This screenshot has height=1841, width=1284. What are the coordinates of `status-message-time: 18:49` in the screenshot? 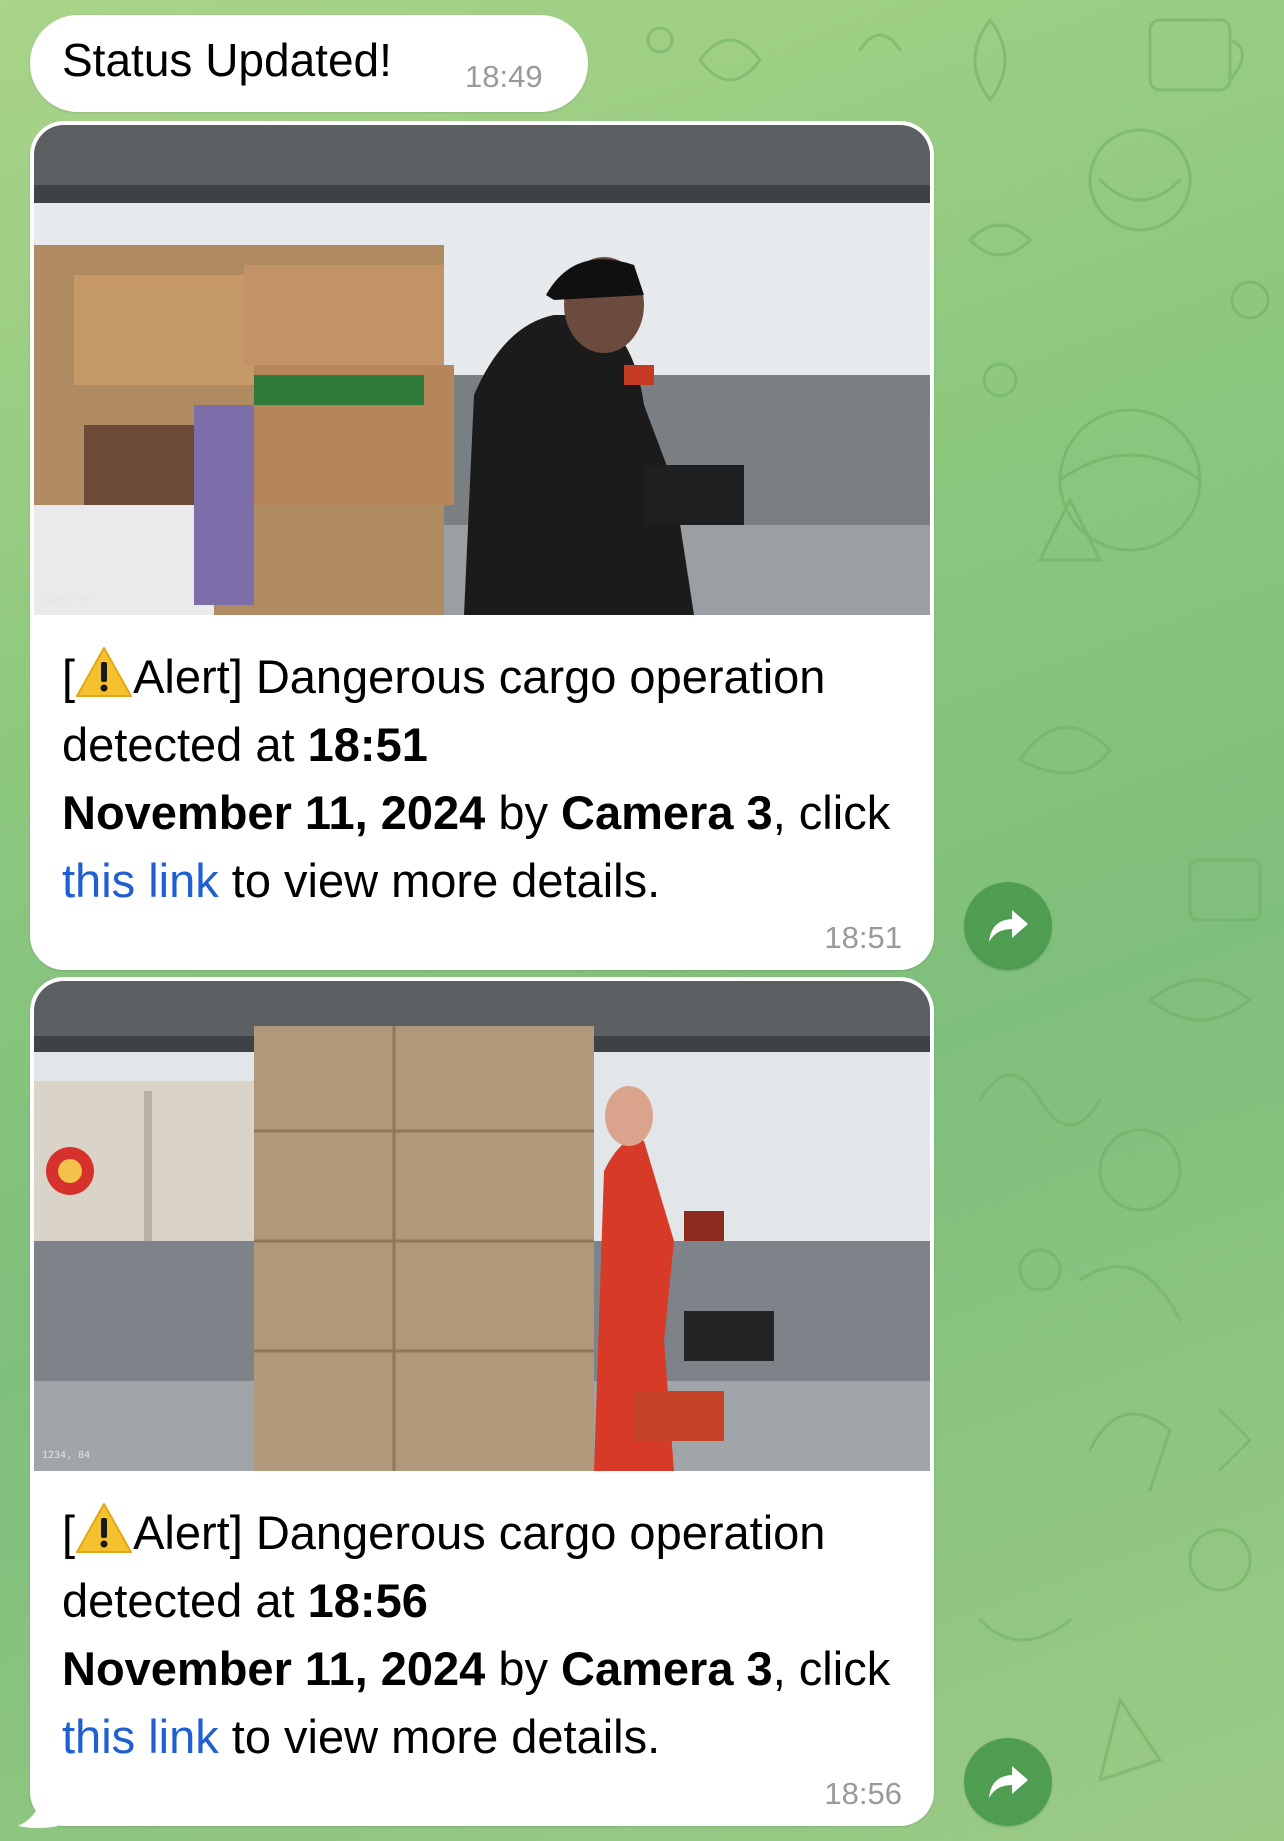 It's located at (504, 76).